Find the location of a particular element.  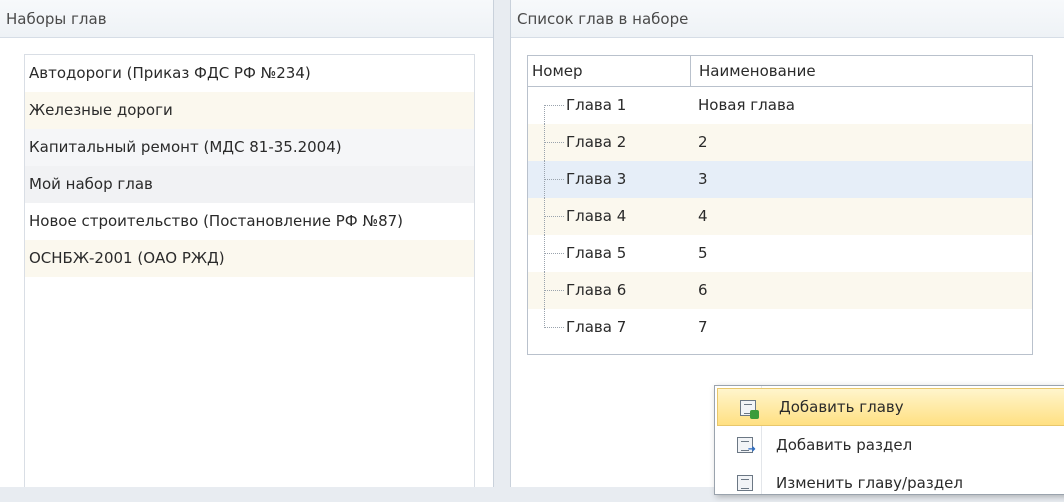

chapter-name: 2 is located at coordinates (703, 142).